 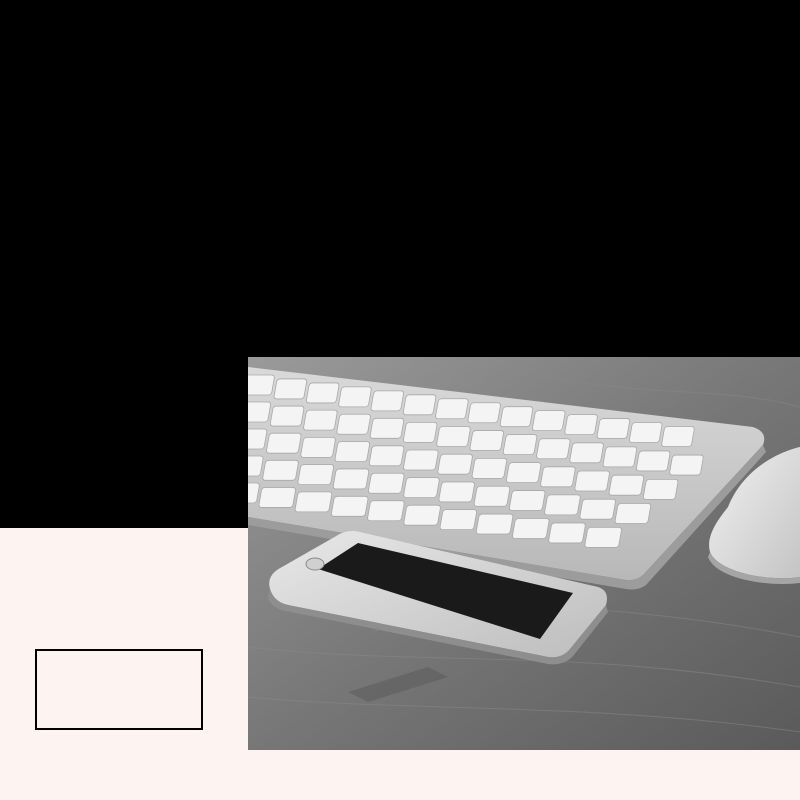 I want to click on outlined-placeholder-box, so click(x=119, y=689).